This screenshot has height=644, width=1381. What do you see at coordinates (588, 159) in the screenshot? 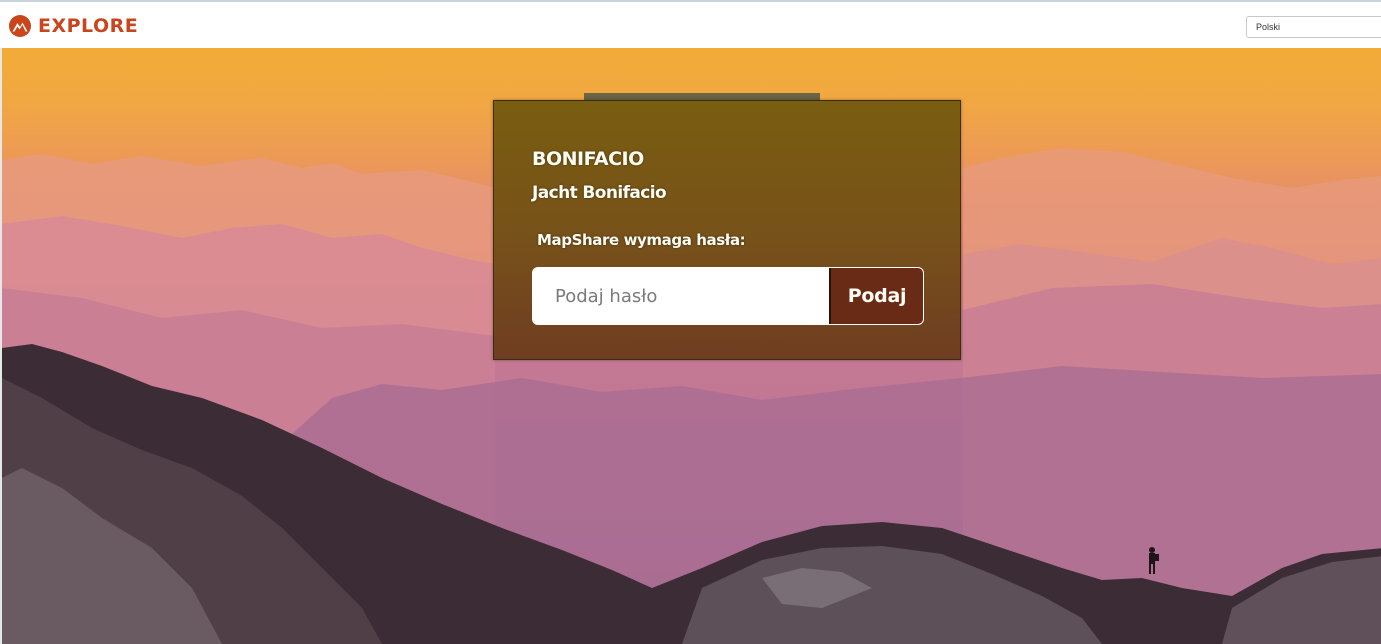
I see `map-title: BONIFACIO` at bounding box center [588, 159].